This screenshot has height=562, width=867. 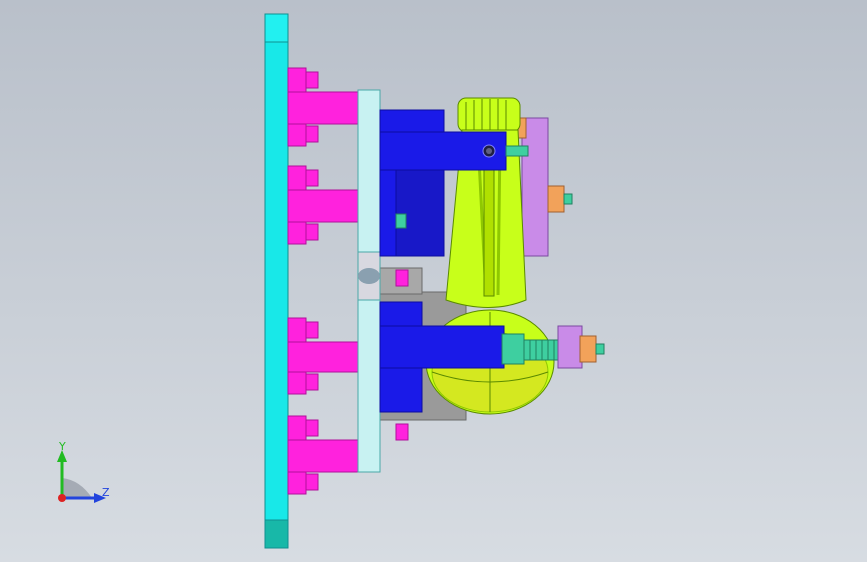 What do you see at coordinates (62, 446) in the screenshot?
I see `y-axis-label: Y` at bounding box center [62, 446].